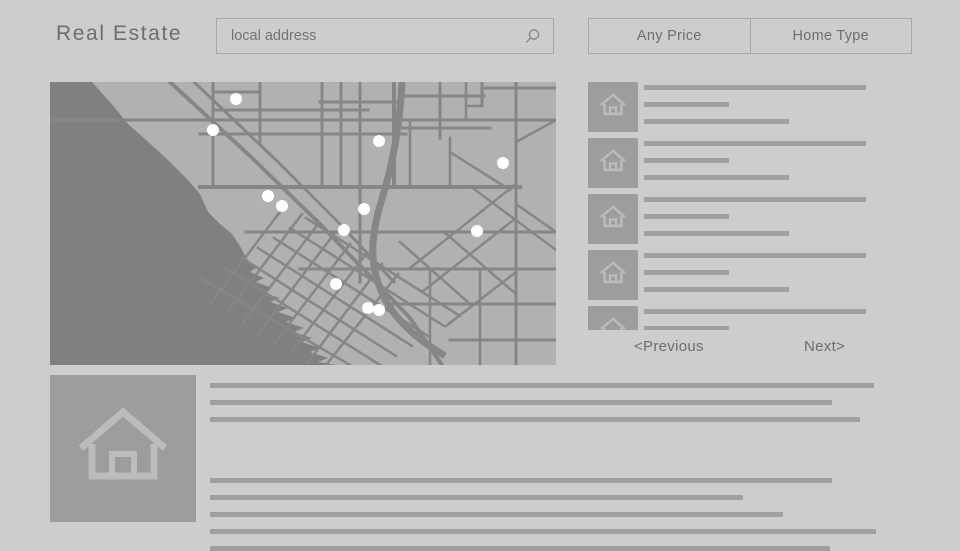  What do you see at coordinates (376, 36) in the screenshot?
I see `search-input` at bounding box center [376, 36].